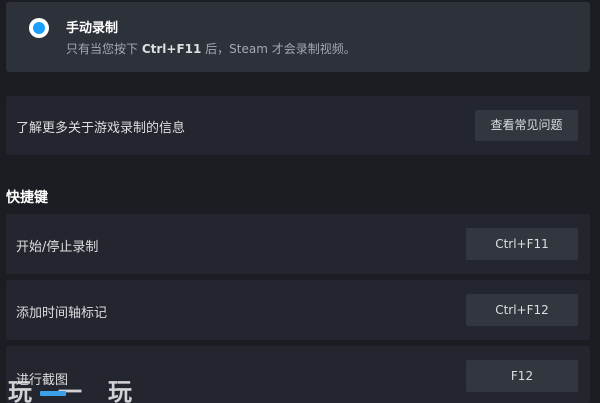 The height and width of the screenshot is (403, 600). Describe the element at coordinates (298, 244) in the screenshot. I see `shortcut-row-toggle-recording: 开始/停止录制 Ctrl+F11` at that location.